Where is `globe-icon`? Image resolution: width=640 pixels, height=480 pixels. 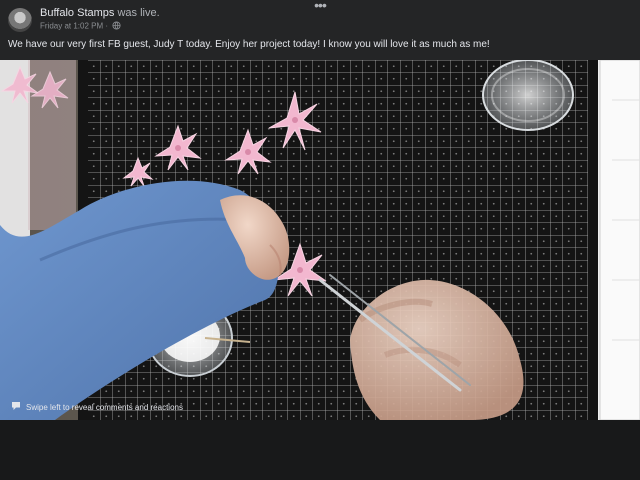
globe-icon is located at coordinates (116, 26).